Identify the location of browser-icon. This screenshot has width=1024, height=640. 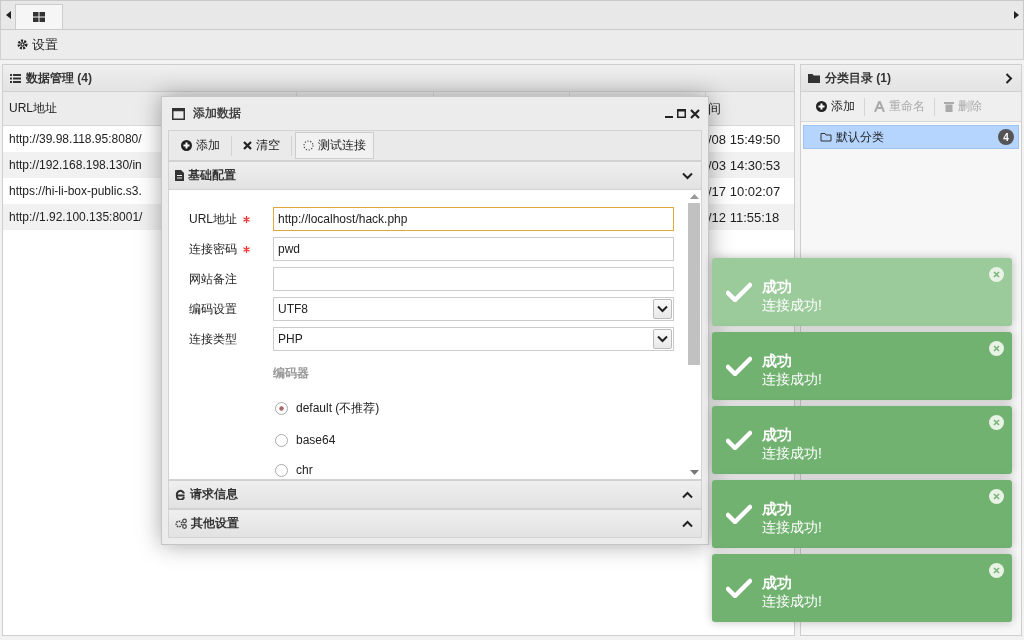
(180, 494).